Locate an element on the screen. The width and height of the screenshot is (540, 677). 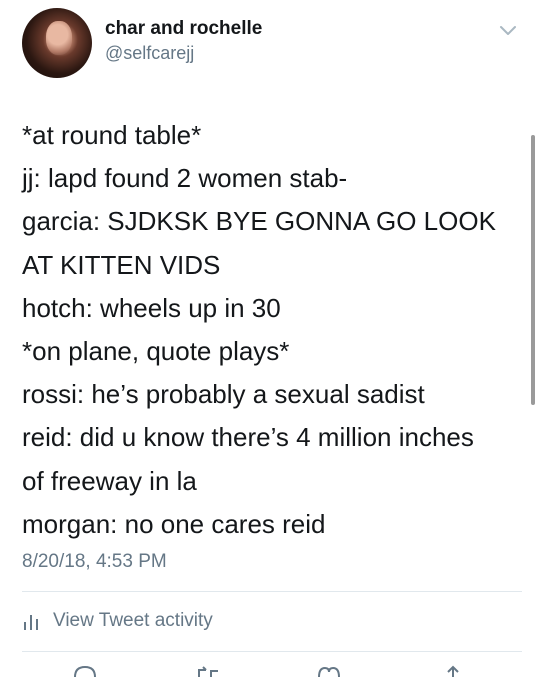
avatar is located at coordinates (57, 43).